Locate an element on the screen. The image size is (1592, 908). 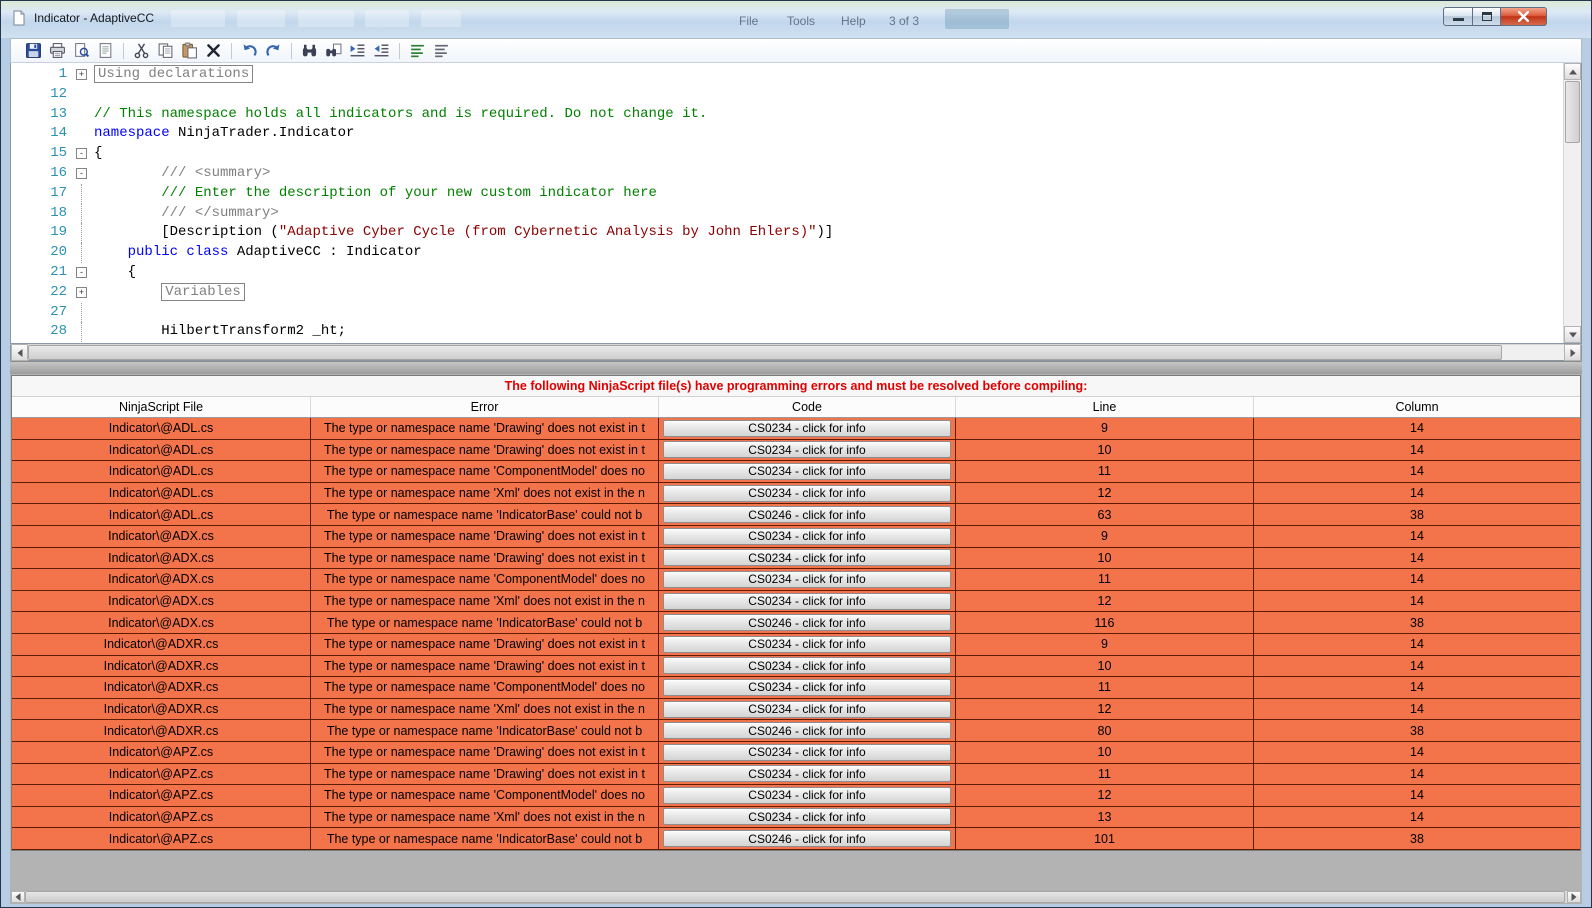
indent-icon is located at coordinates (357, 50).